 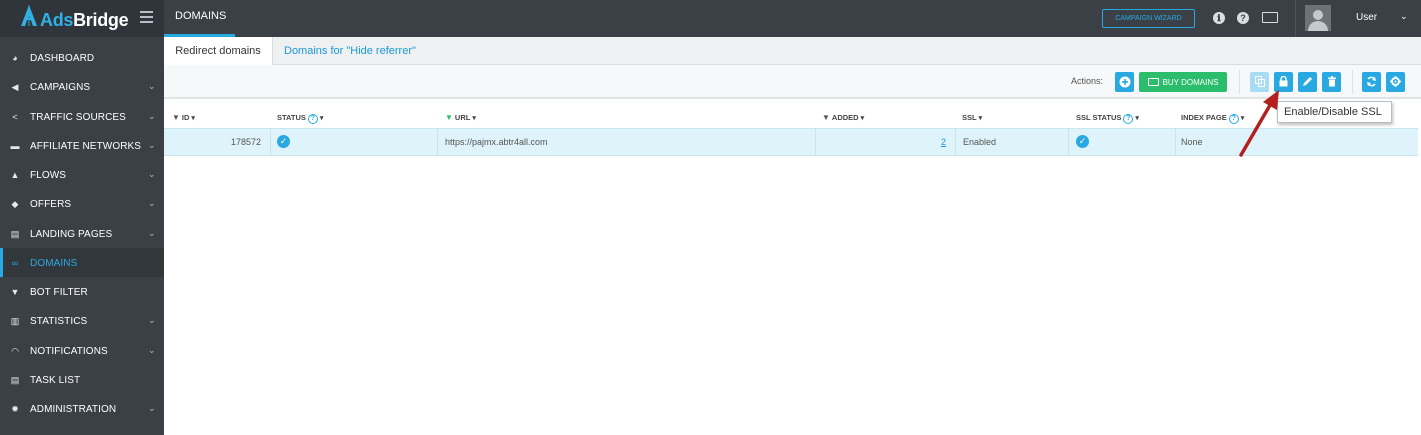 I want to click on info-icon: ℹ, so click(x=1219, y=18).